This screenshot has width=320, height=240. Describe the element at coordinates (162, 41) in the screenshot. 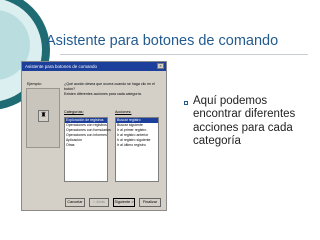

I see `slide-title: Asistente para botones de comando` at that location.